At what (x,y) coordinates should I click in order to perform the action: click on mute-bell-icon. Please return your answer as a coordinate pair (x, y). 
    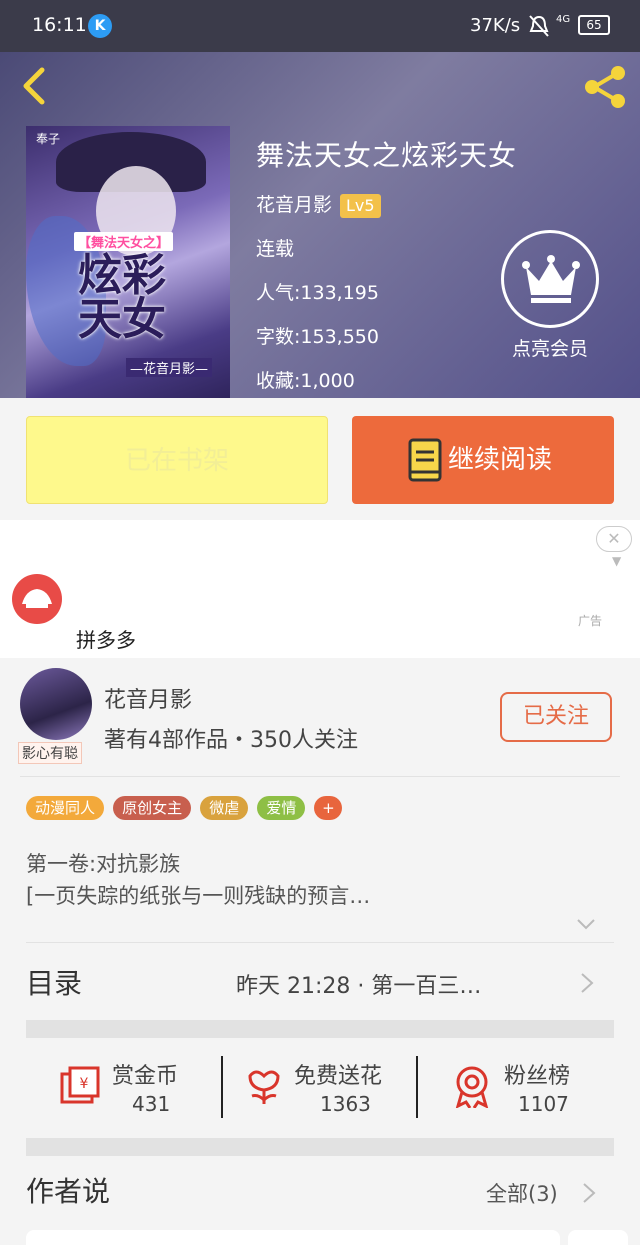
    Looking at the image, I should click on (539, 26).